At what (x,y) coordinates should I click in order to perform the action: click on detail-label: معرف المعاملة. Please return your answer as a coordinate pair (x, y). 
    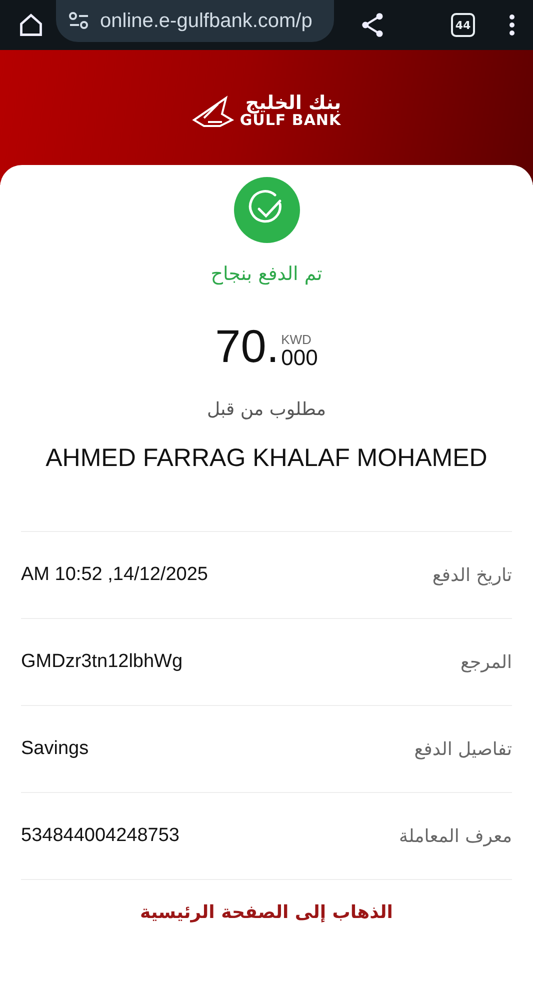
    Looking at the image, I should click on (455, 836).